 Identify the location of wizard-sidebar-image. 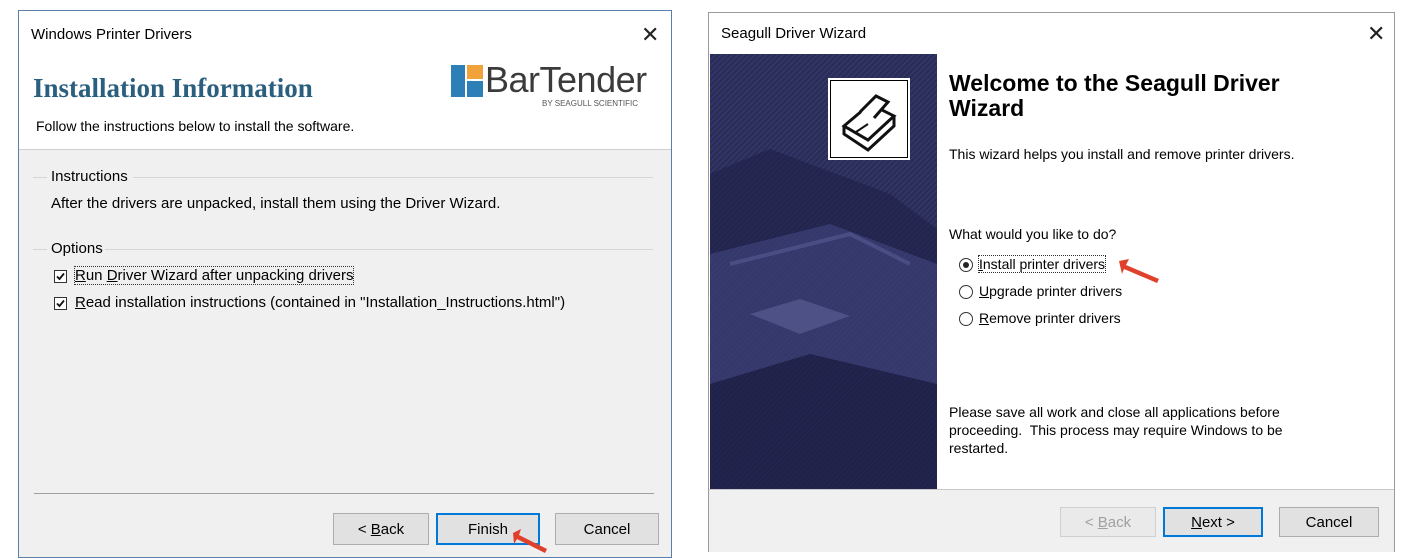
(823, 271).